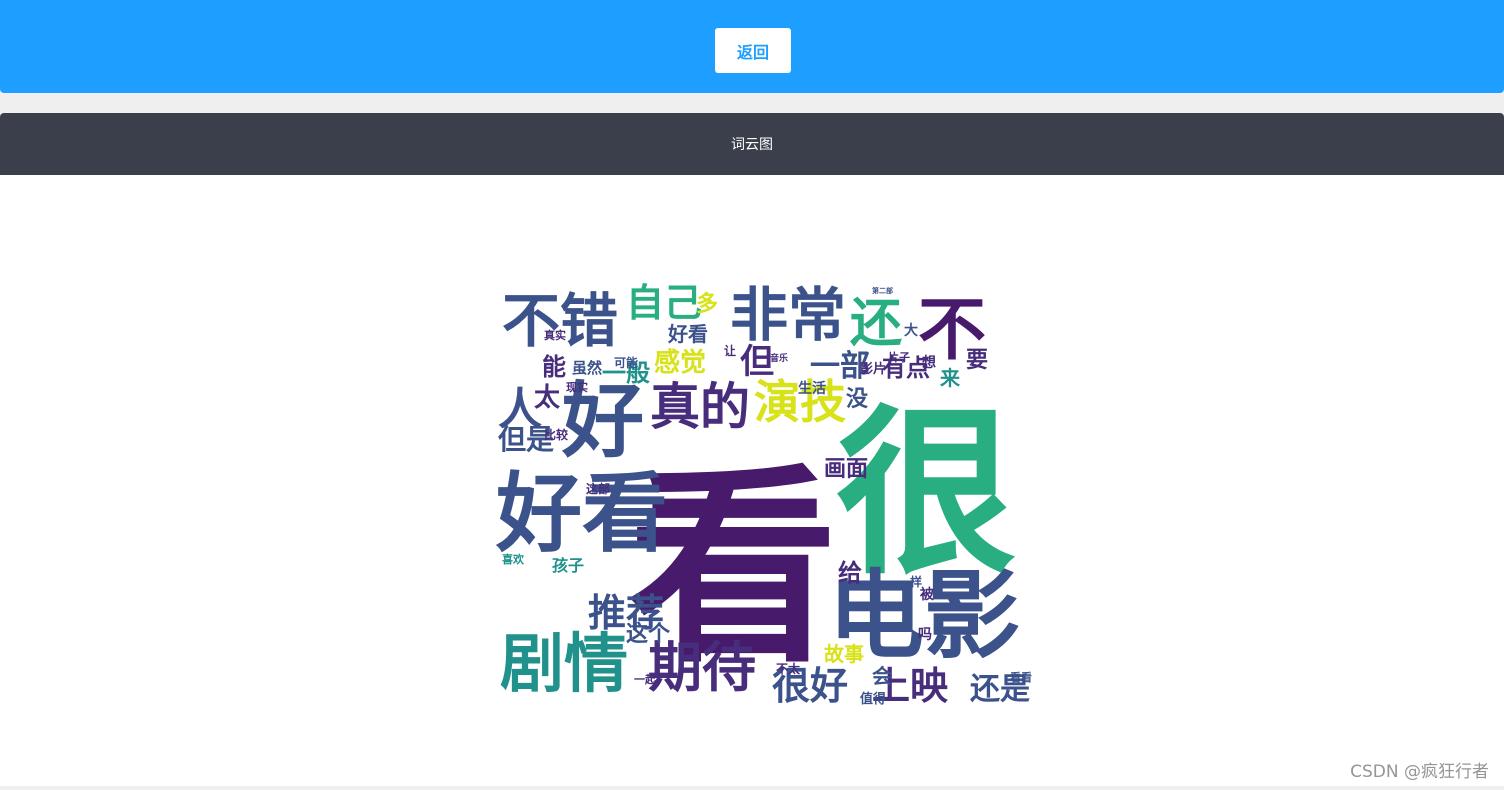 This screenshot has width=1504, height=790. What do you see at coordinates (513, 559) in the screenshot?
I see `word-xihuan: 喜欢` at bounding box center [513, 559].